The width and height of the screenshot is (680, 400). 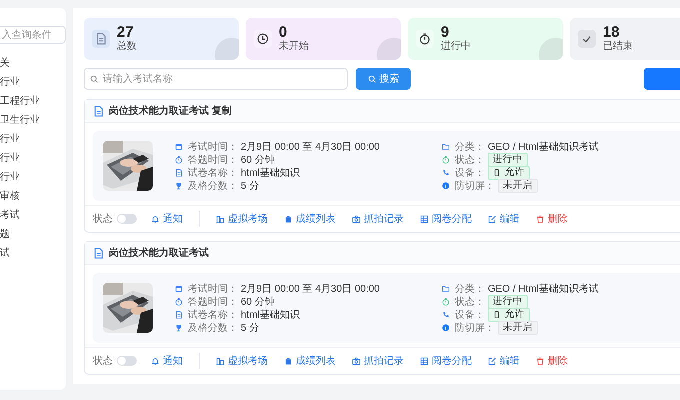 What do you see at coordinates (611, 33) in the screenshot?
I see `stat-value: 18` at bounding box center [611, 33].